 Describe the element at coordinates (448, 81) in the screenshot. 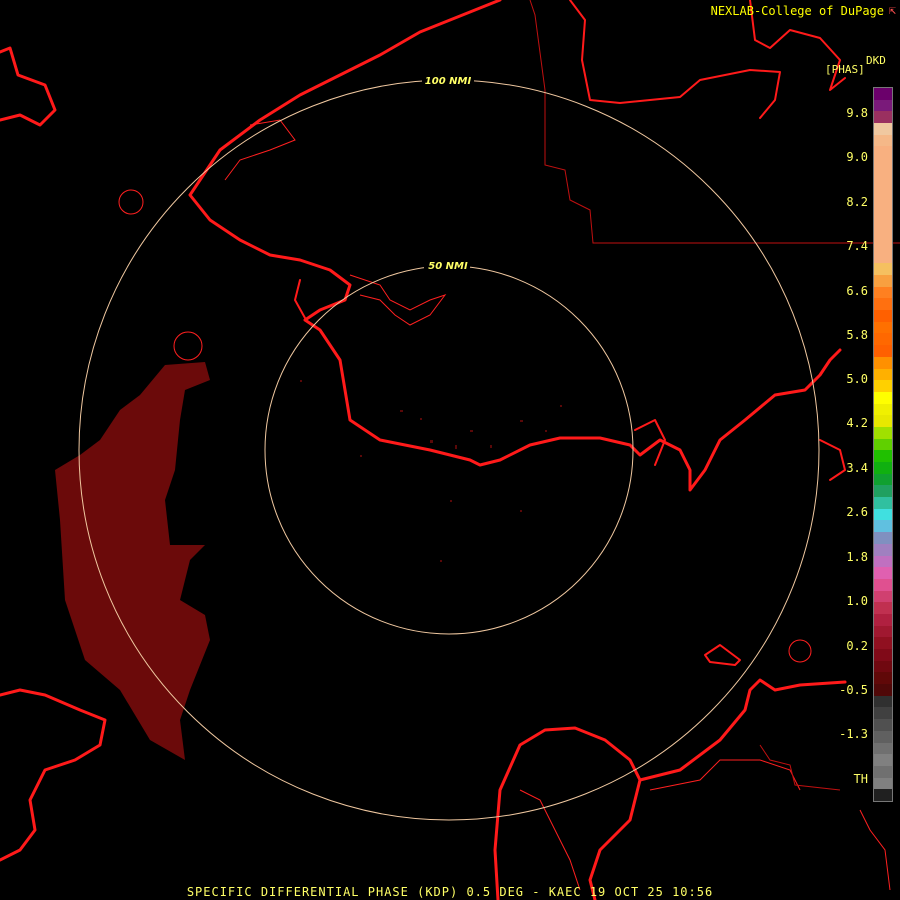

I see `range-ring-100-label: 100 NMI` at that location.